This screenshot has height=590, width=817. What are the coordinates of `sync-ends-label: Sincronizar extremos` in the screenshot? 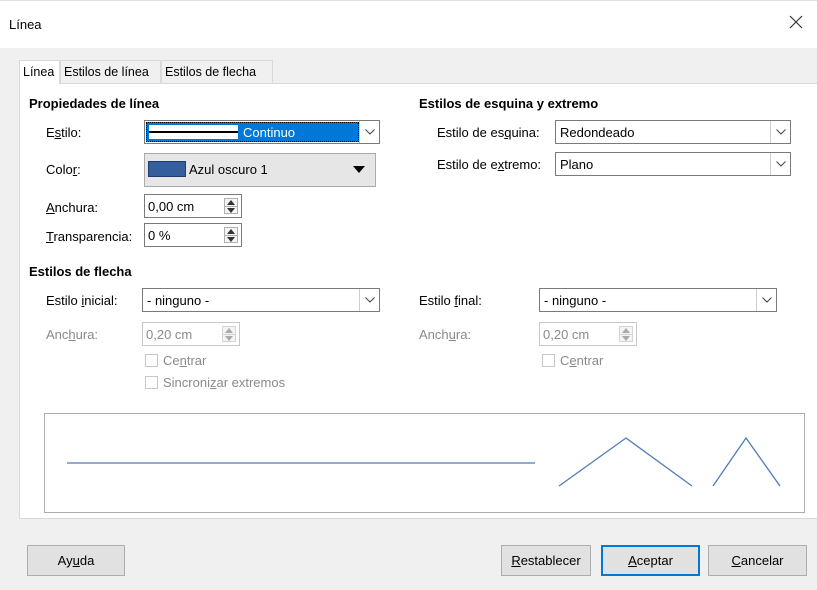 It's located at (224, 382).